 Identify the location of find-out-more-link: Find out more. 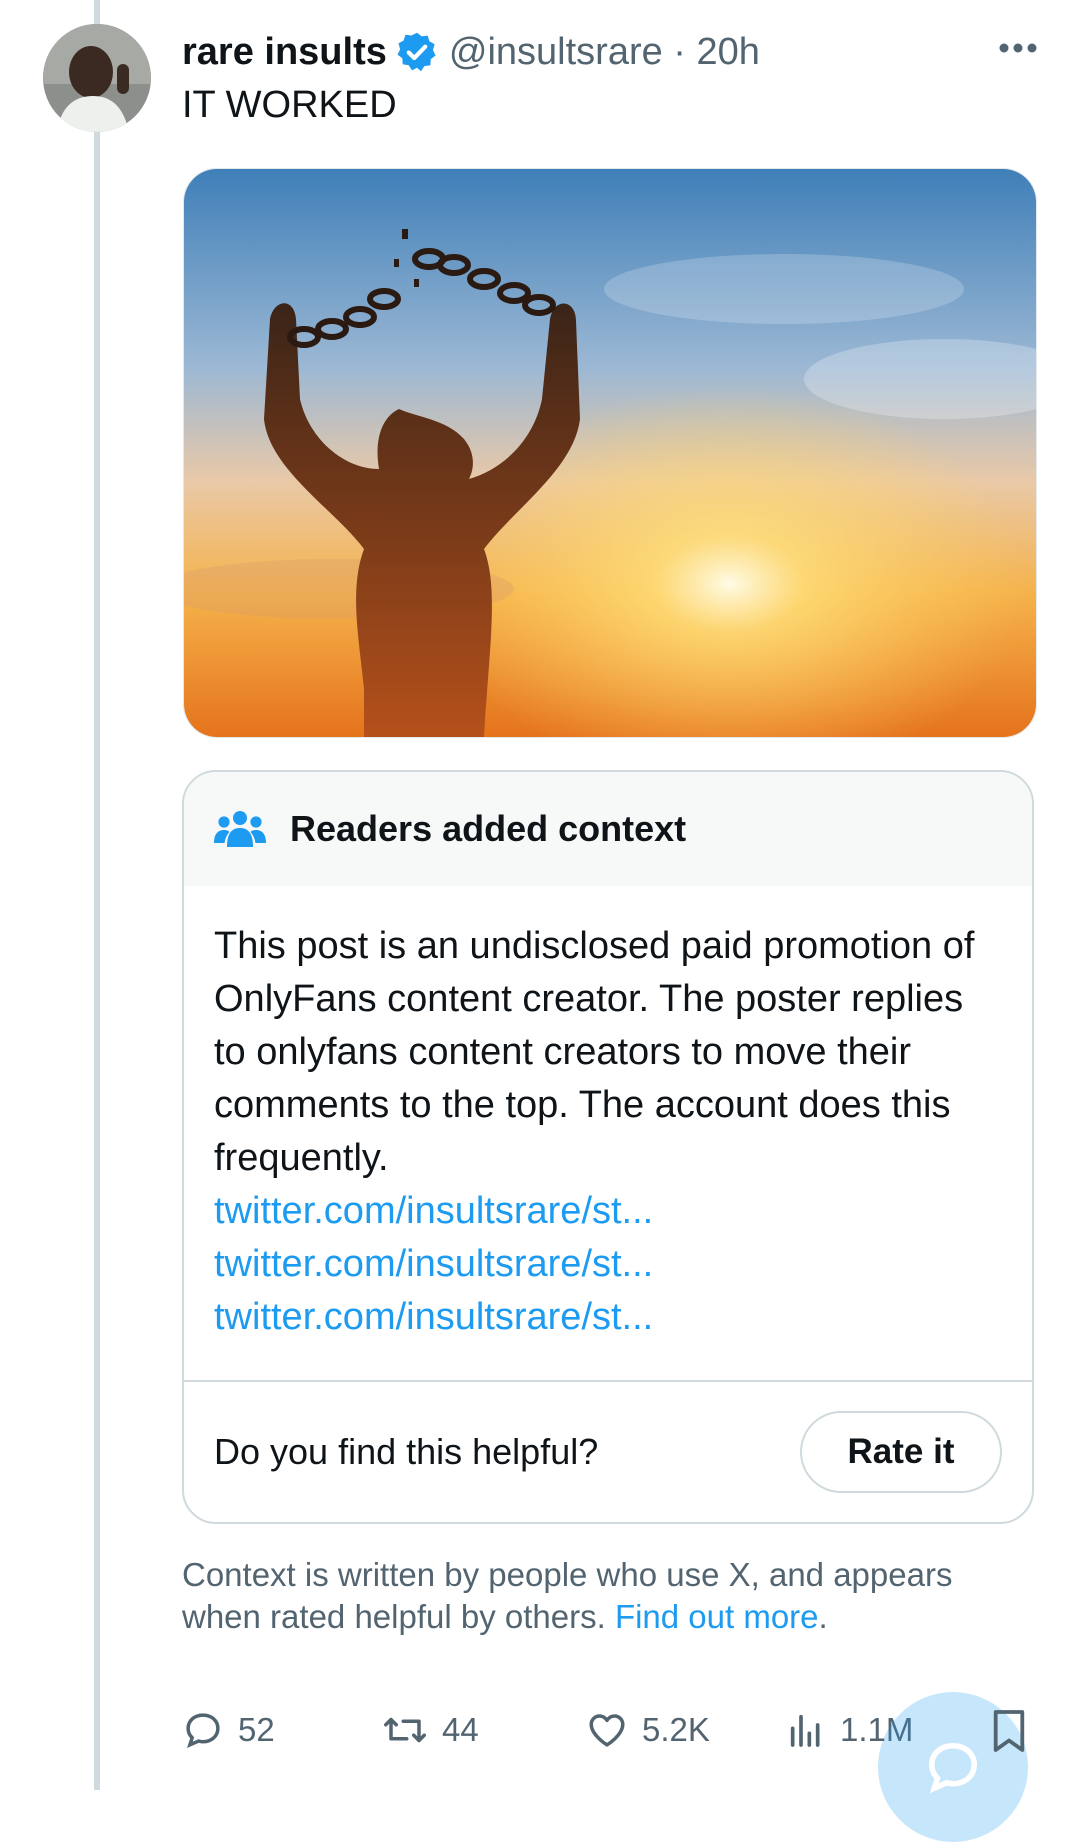
(717, 1616).